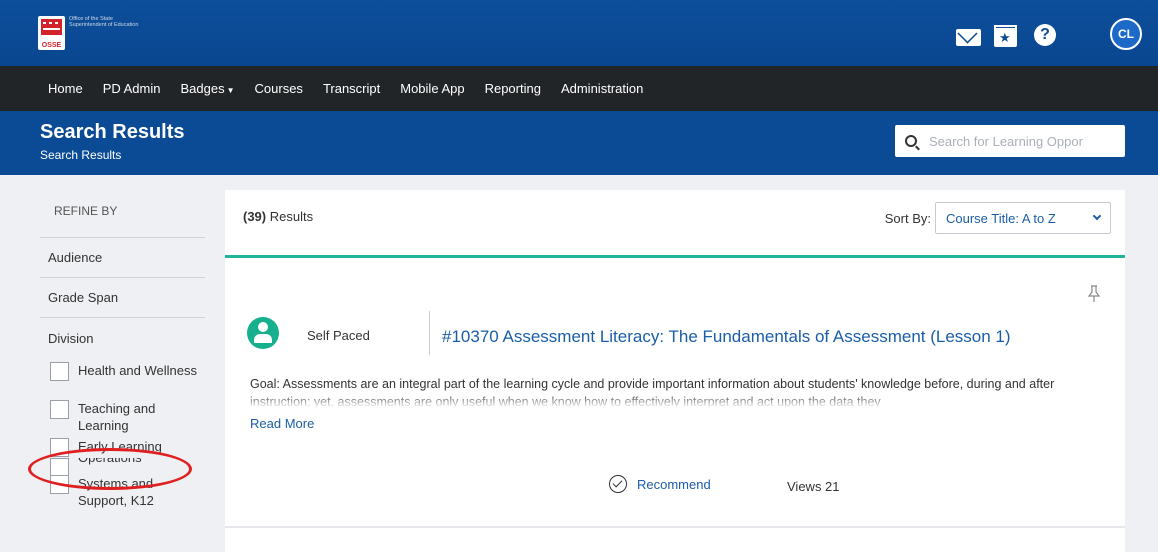 The image size is (1158, 552). Describe the element at coordinates (338, 335) in the screenshot. I see `course-pace: Self Paced` at that location.